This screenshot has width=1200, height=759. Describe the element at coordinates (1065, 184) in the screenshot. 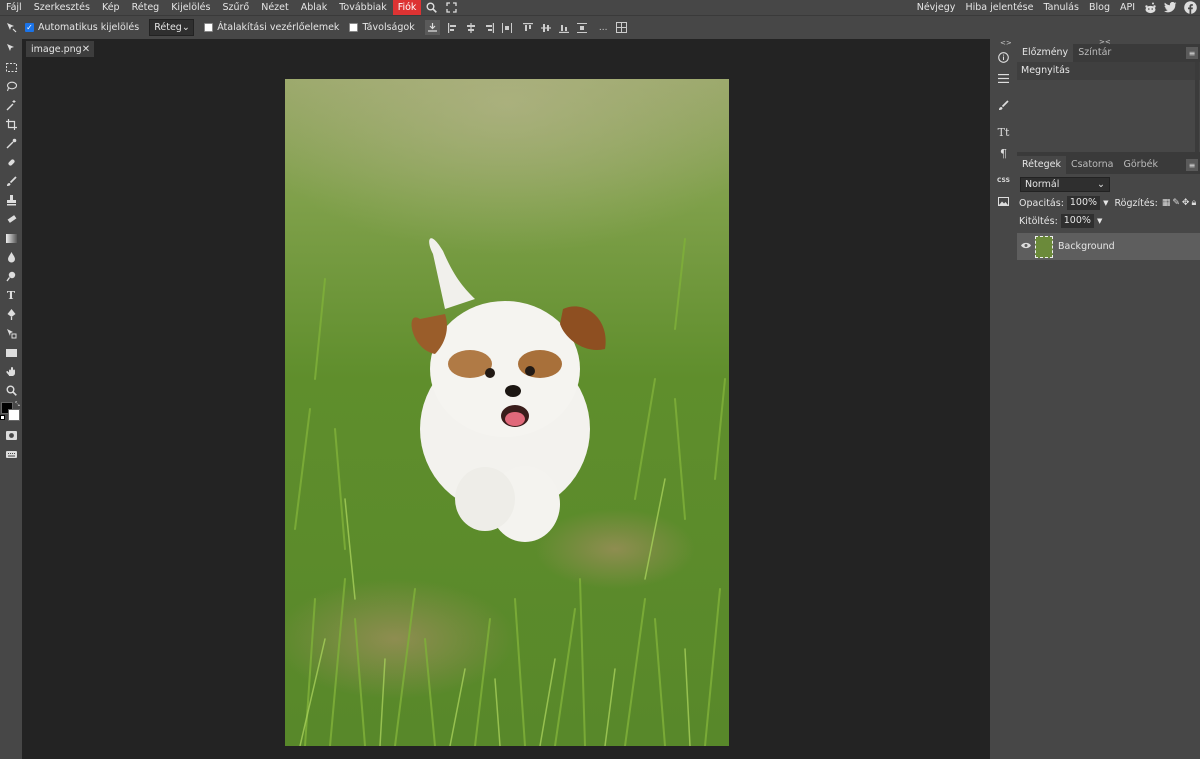

I see `blend-mode-select: Normál ⌄` at that location.